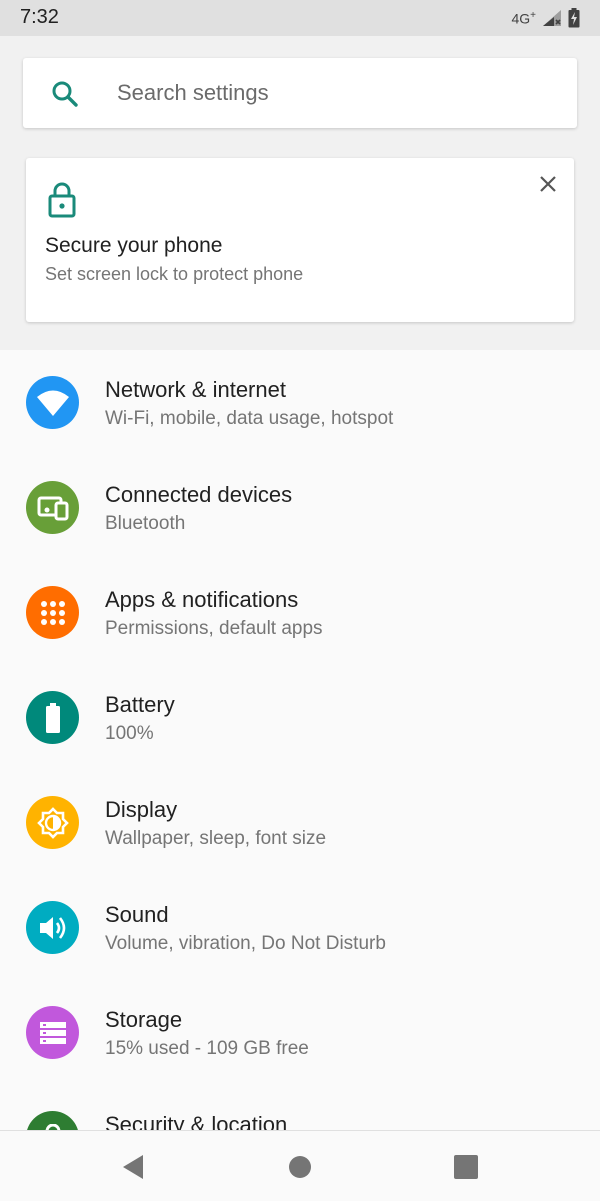 Image resolution: width=600 pixels, height=1201 pixels. Describe the element at coordinates (300, 927) in the screenshot. I see `settings-item-sound: Sound Volume, vibration, Do Not Disturb` at that location.